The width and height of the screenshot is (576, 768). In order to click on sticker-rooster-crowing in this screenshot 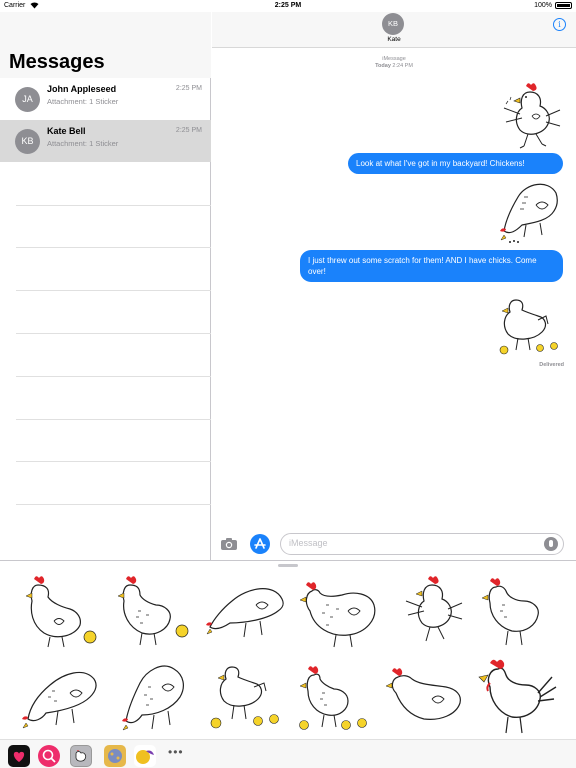, I will do `click(522, 698)`.